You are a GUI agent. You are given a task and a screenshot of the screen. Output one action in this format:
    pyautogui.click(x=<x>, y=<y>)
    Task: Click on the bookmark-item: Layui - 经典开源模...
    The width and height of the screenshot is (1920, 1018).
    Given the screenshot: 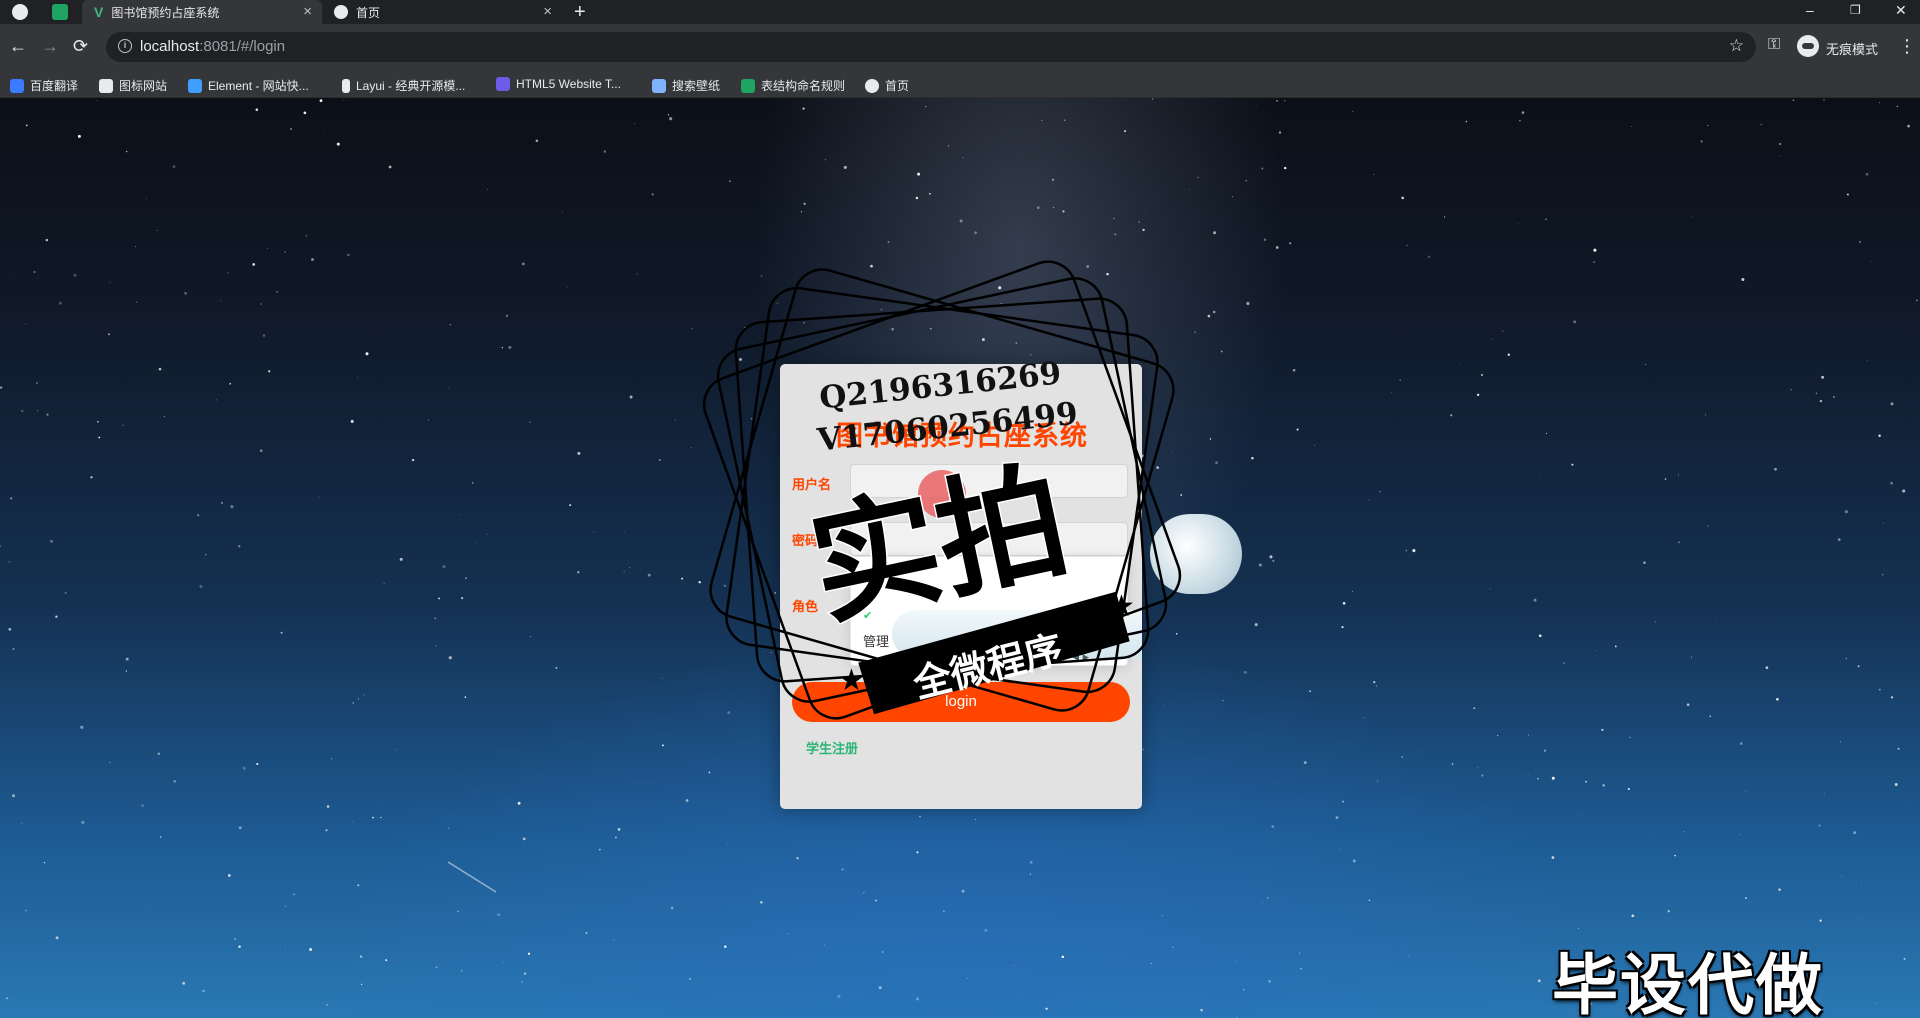 What is the action you would take?
    pyautogui.click(x=403, y=85)
    